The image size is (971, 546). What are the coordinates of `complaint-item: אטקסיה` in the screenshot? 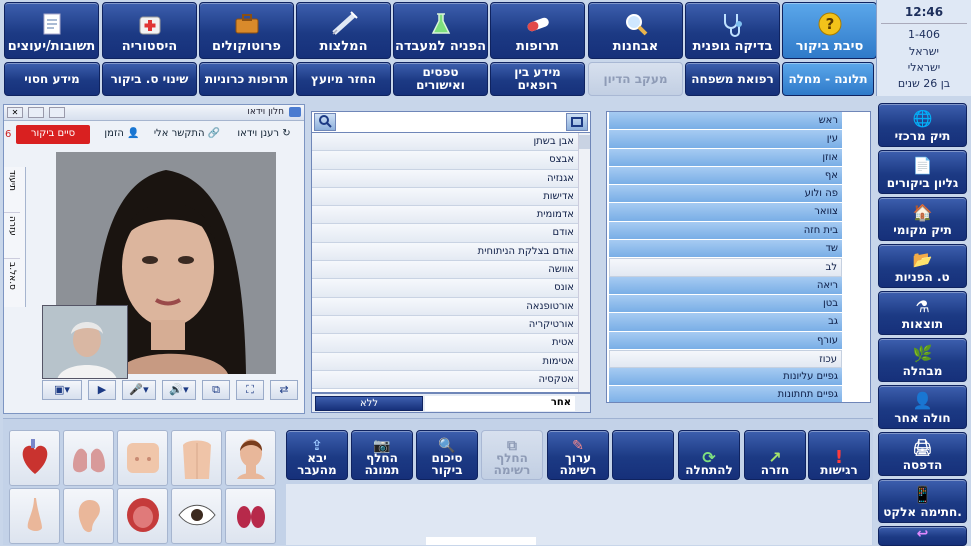 It's located at (445, 380).